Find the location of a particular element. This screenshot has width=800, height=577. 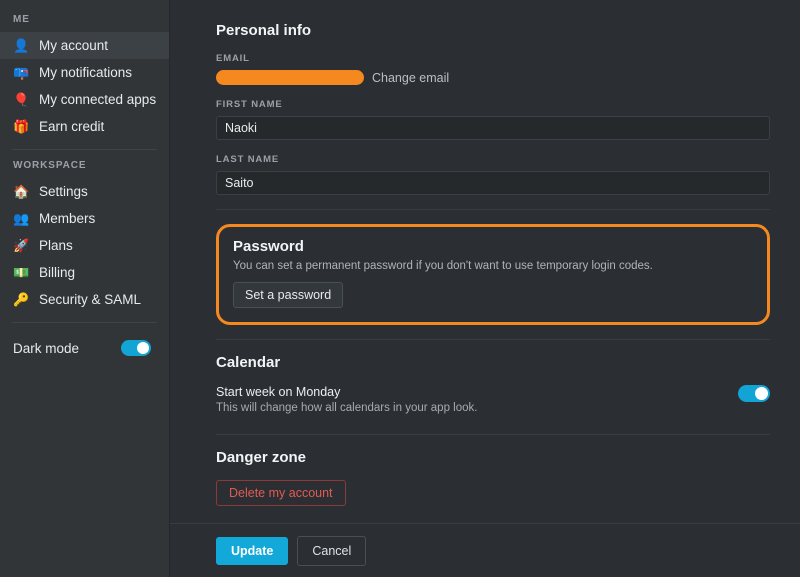

sidebar-item-label: My notifications is located at coordinates (86, 72).